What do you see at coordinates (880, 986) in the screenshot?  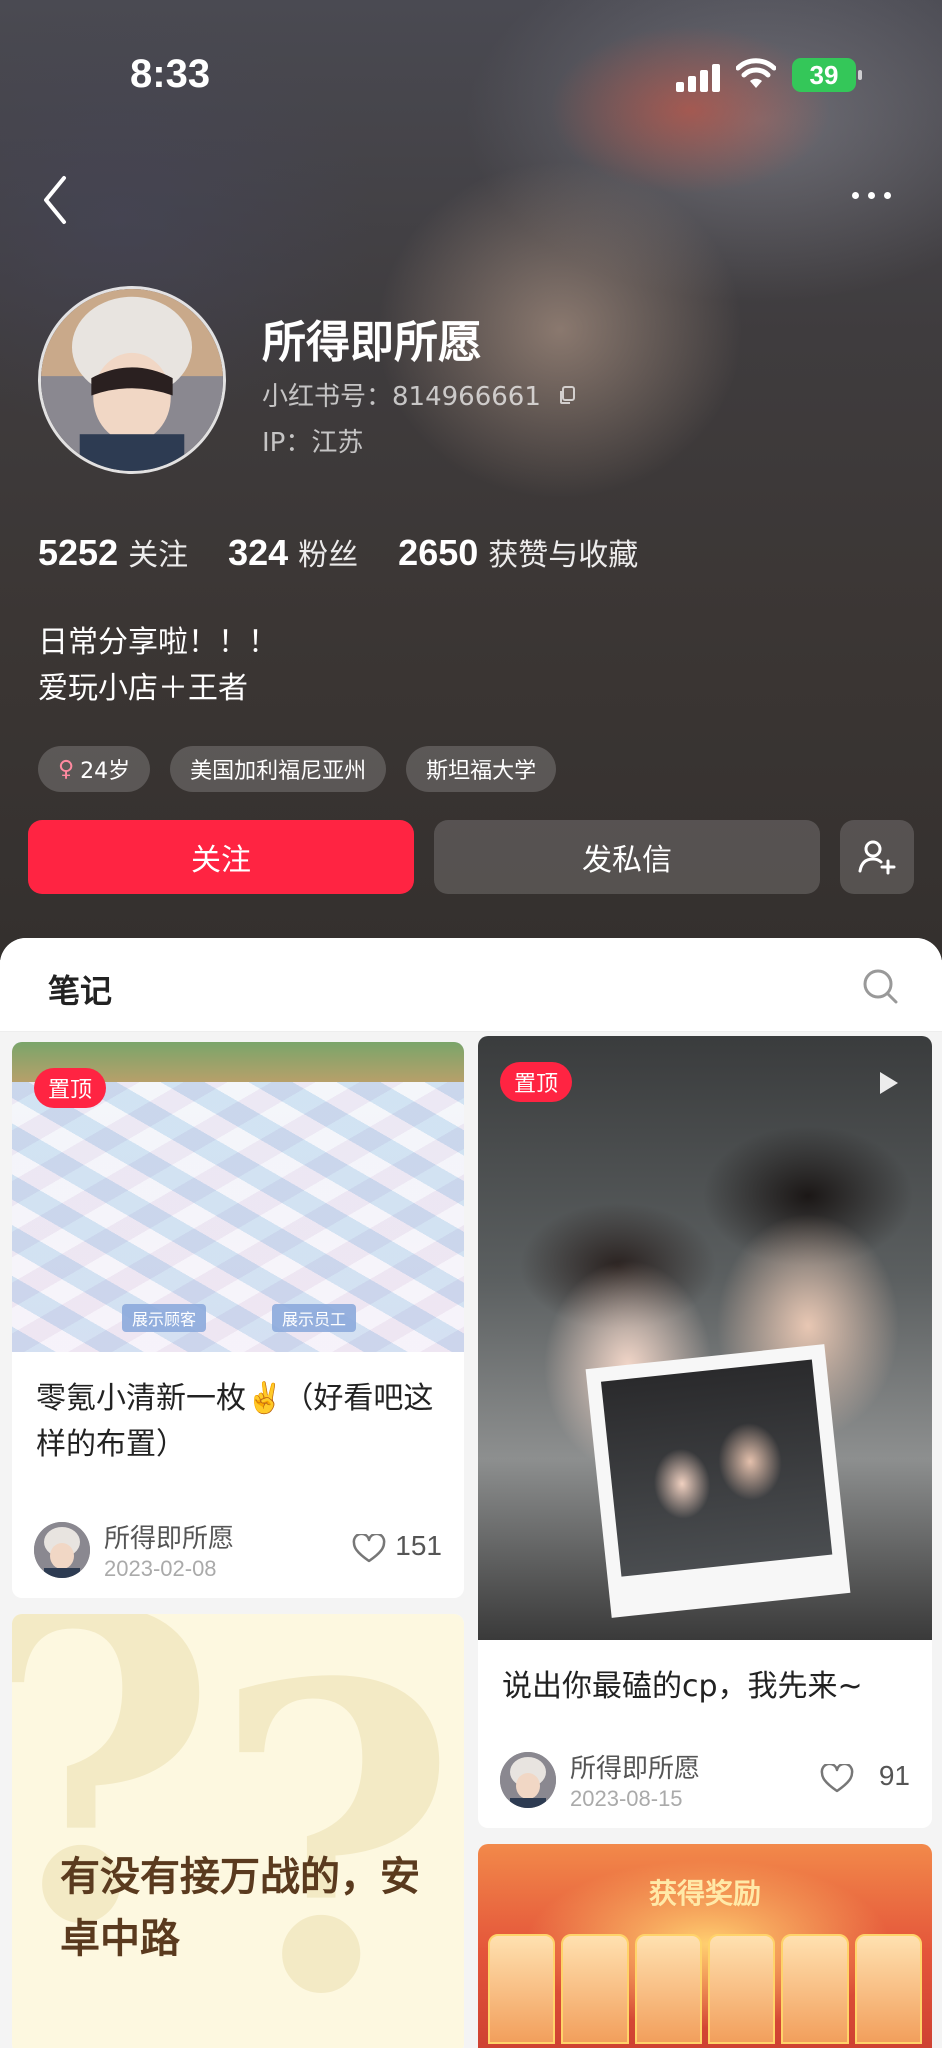 I see `search-icon` at bounding box center [880, 986].